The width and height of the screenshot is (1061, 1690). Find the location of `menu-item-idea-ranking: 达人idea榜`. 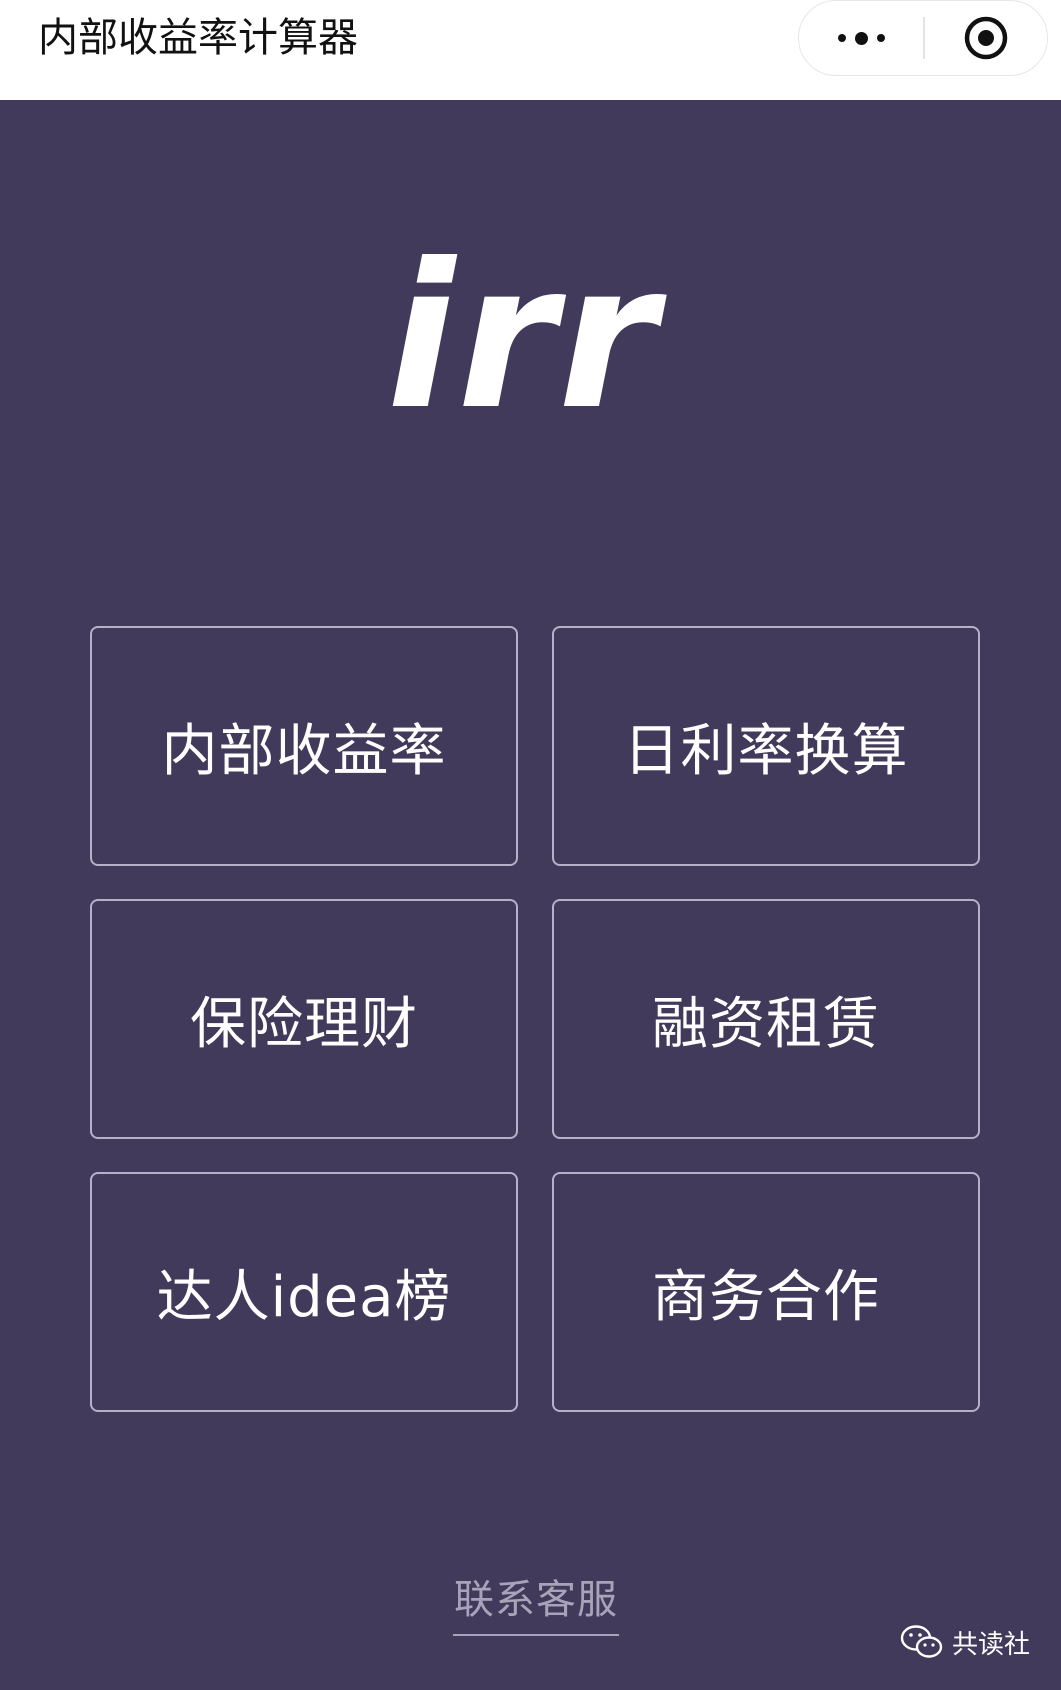

menu-item-idea-ranking: 达人idea榜 is located at coordinates (304, 1292).